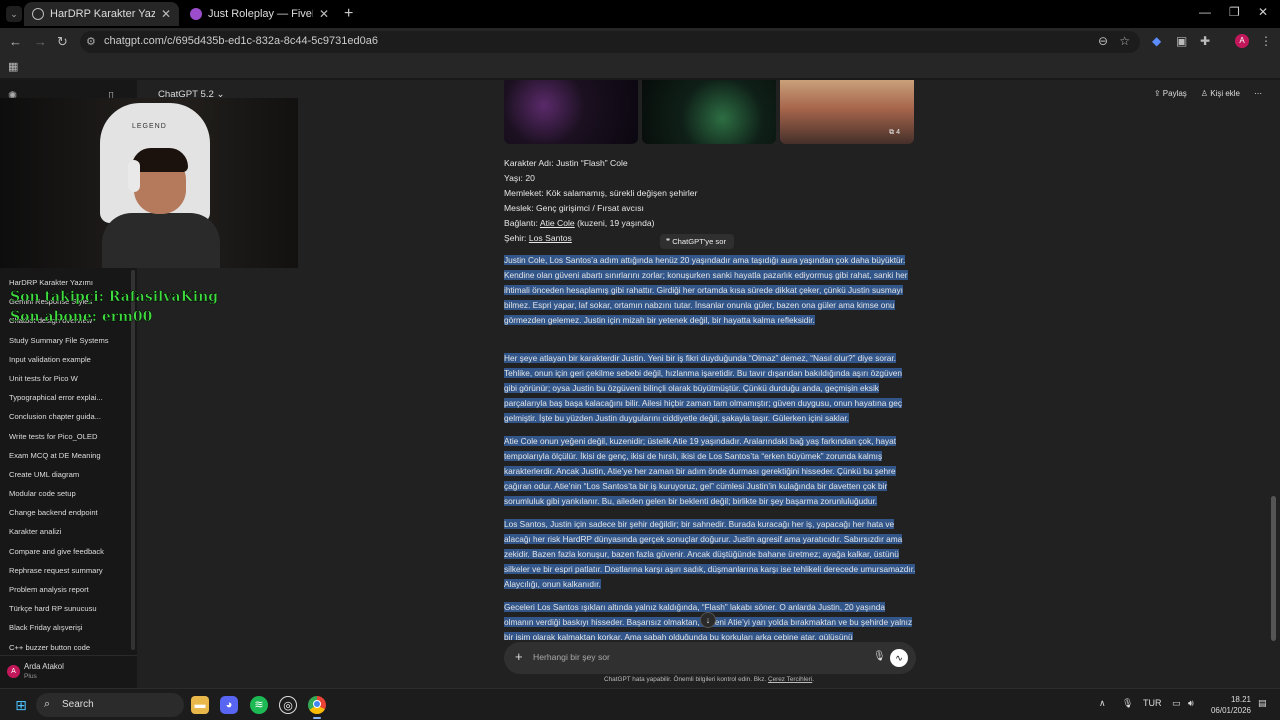 The width and height of the screenshot is (1280, 720). What do you see at coordinates (1102, 703) in the screenshot?
I see `tray-overflow-icon: ∧` at bounding box center [1102, 703].